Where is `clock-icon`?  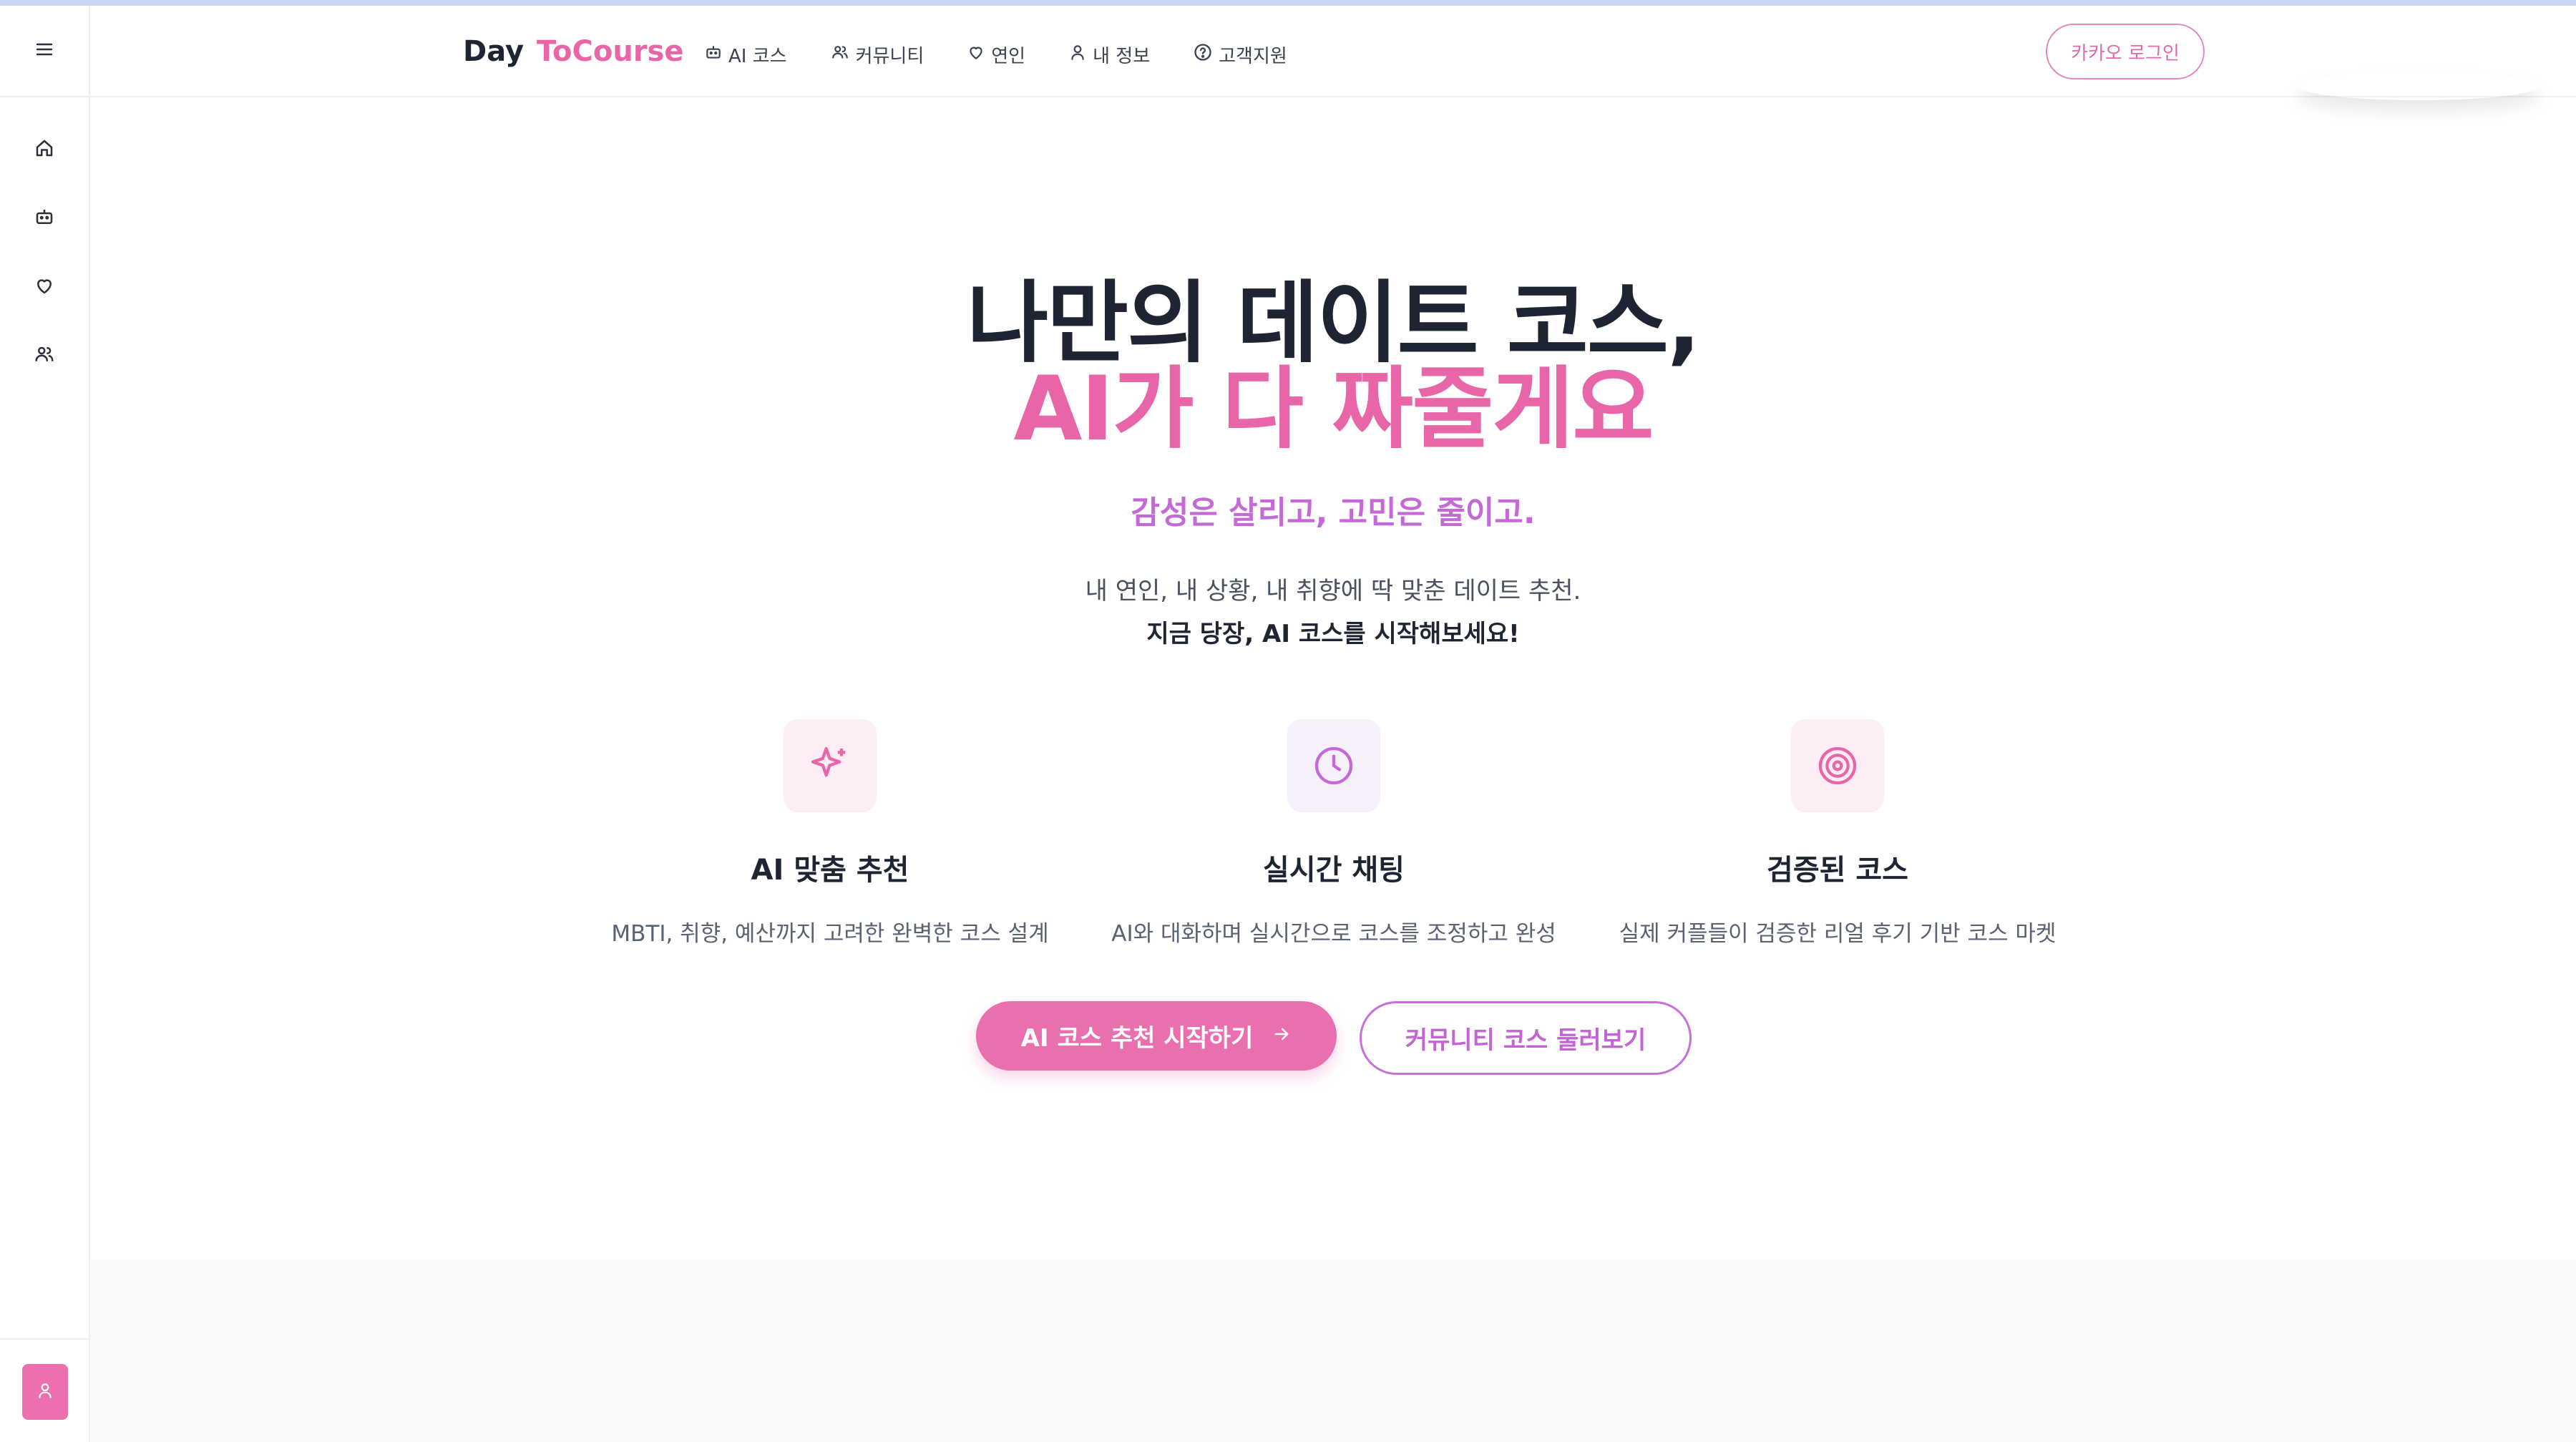 clock-icon is located at coordinates (1333, 765).